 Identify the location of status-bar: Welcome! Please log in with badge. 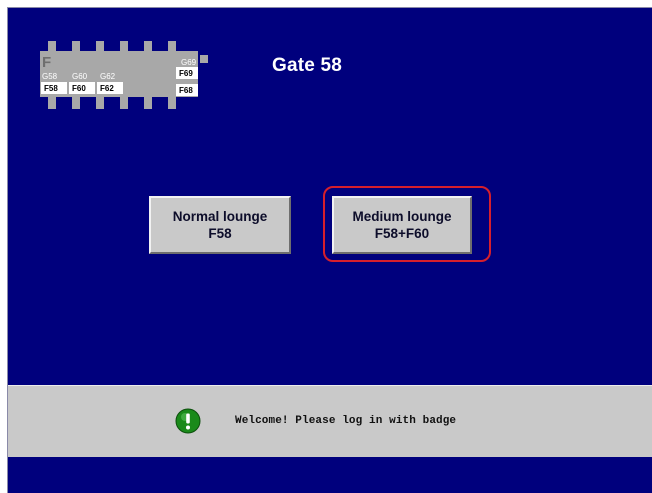
(330, 421).